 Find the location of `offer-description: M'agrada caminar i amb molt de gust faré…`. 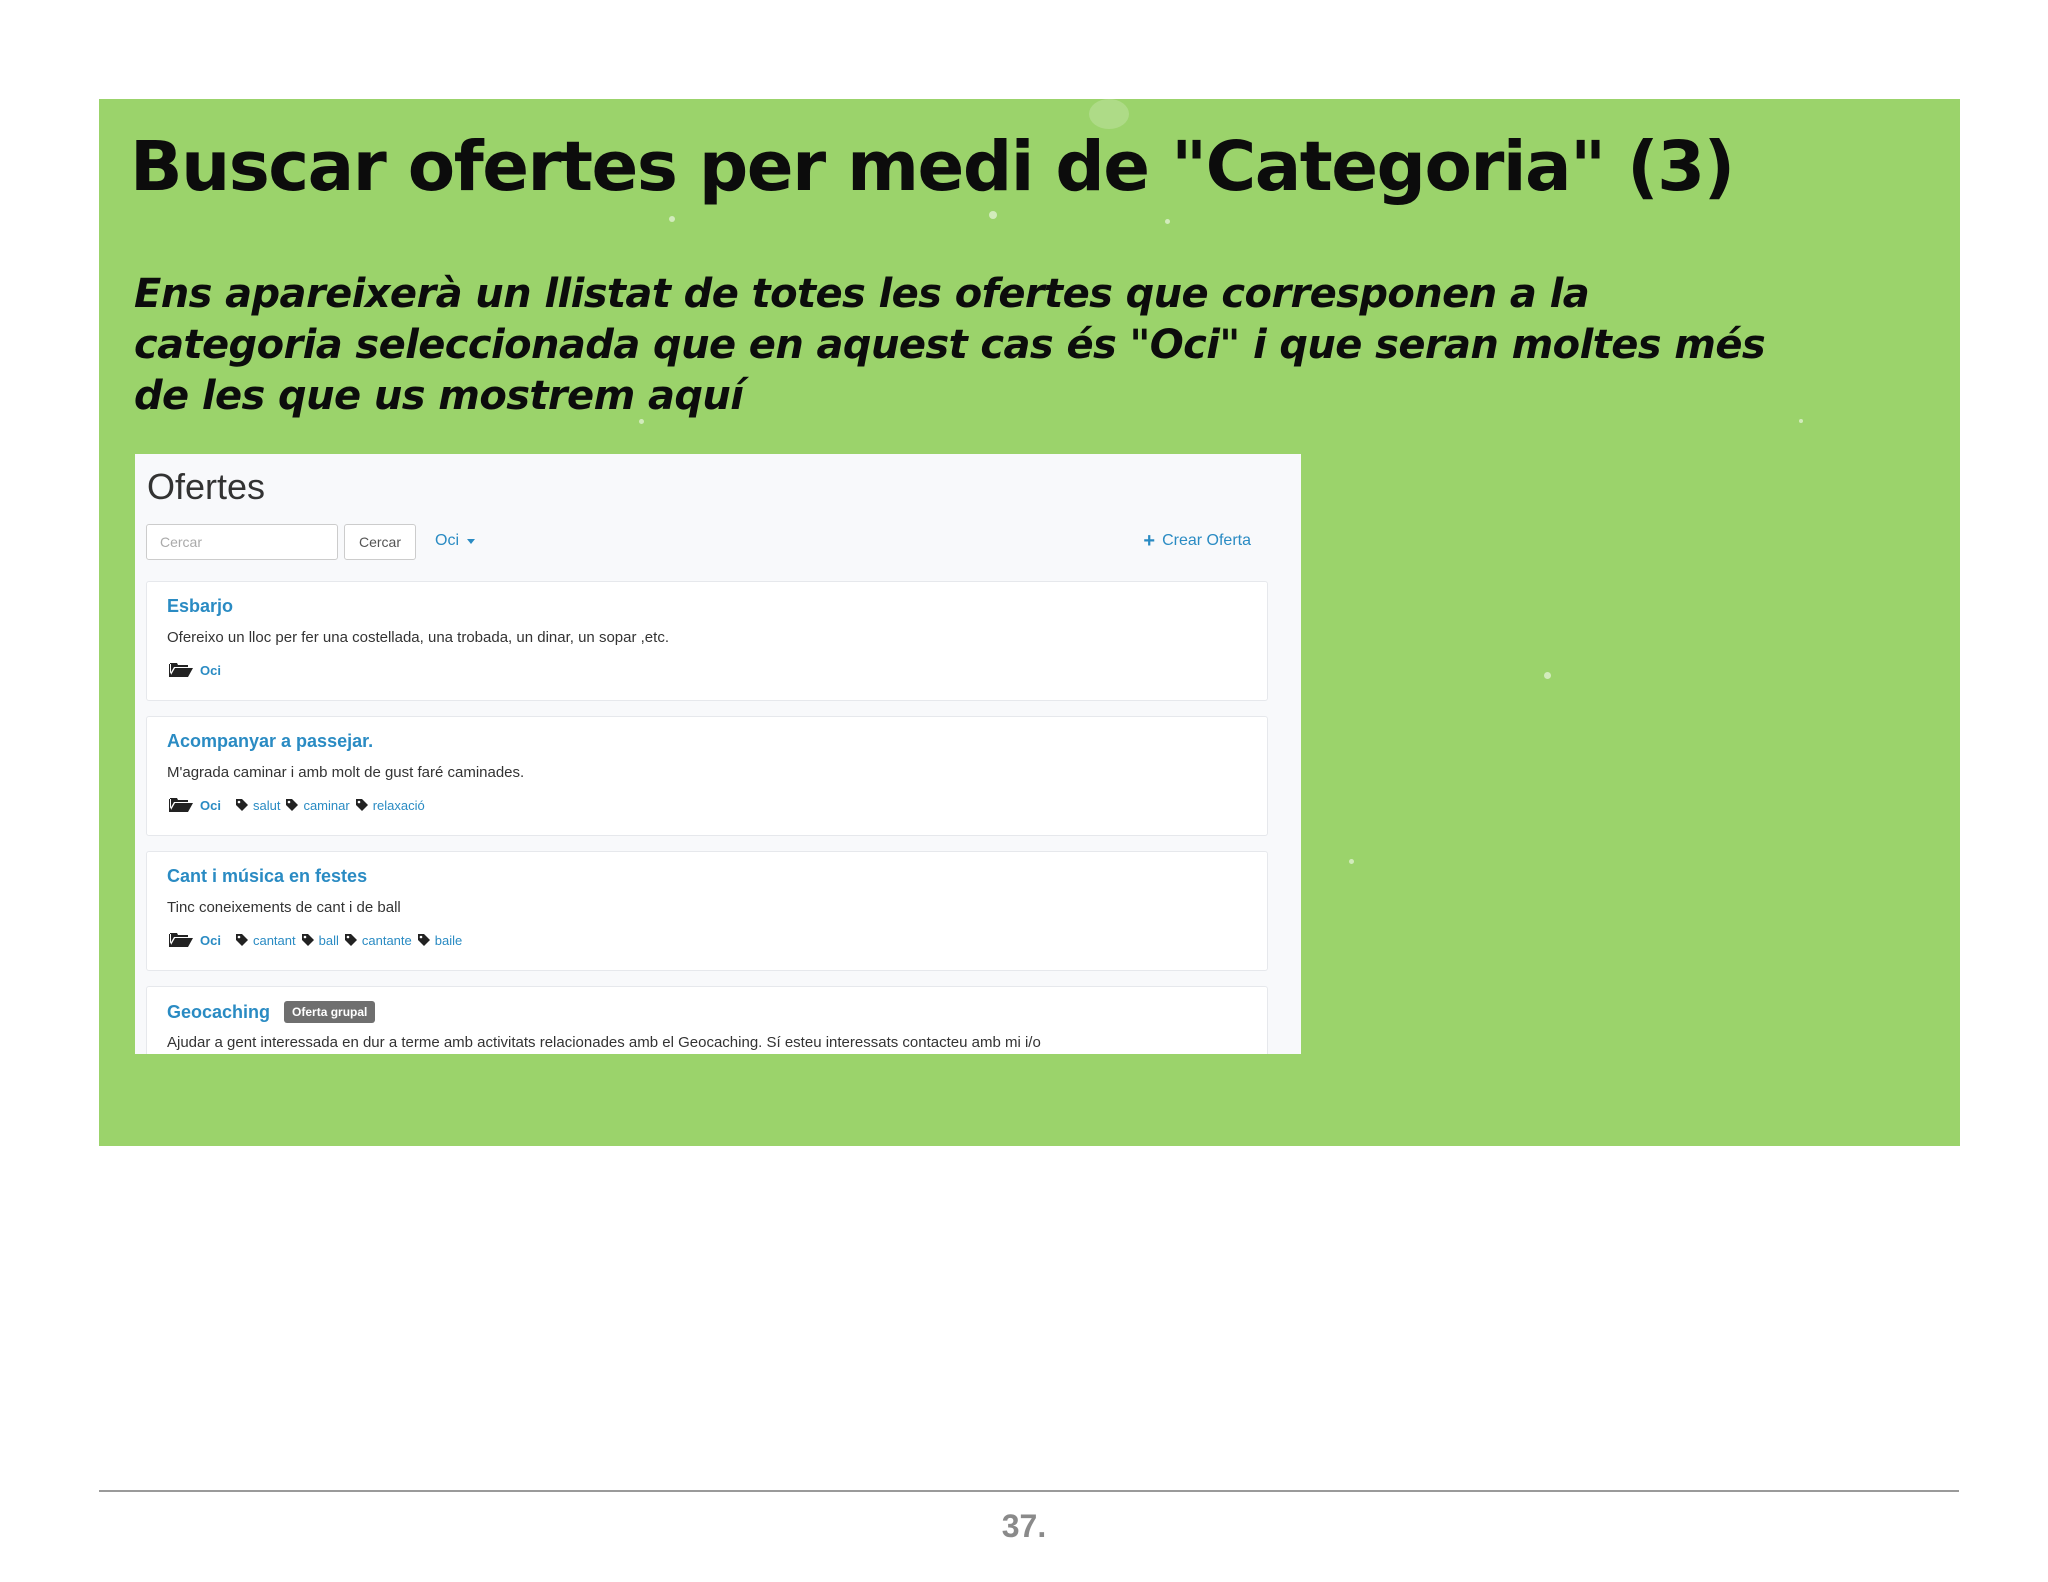

offer-description: M'agrada caminar i amb molt de gust faré… is located at coordinates (346, 772).